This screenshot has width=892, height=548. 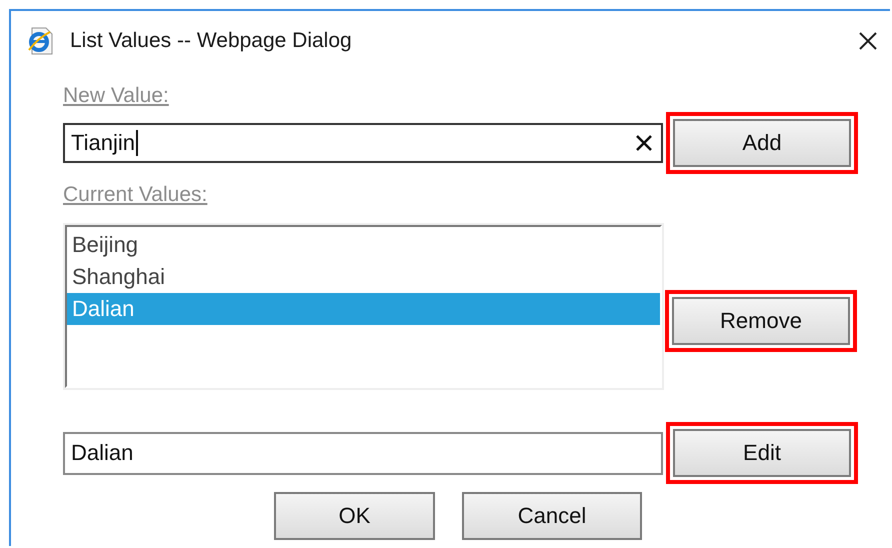 What do you see at coordinates (762, 453) in the screenshot?
I see `edit-button: Edit` at bounding box center [762, 453].